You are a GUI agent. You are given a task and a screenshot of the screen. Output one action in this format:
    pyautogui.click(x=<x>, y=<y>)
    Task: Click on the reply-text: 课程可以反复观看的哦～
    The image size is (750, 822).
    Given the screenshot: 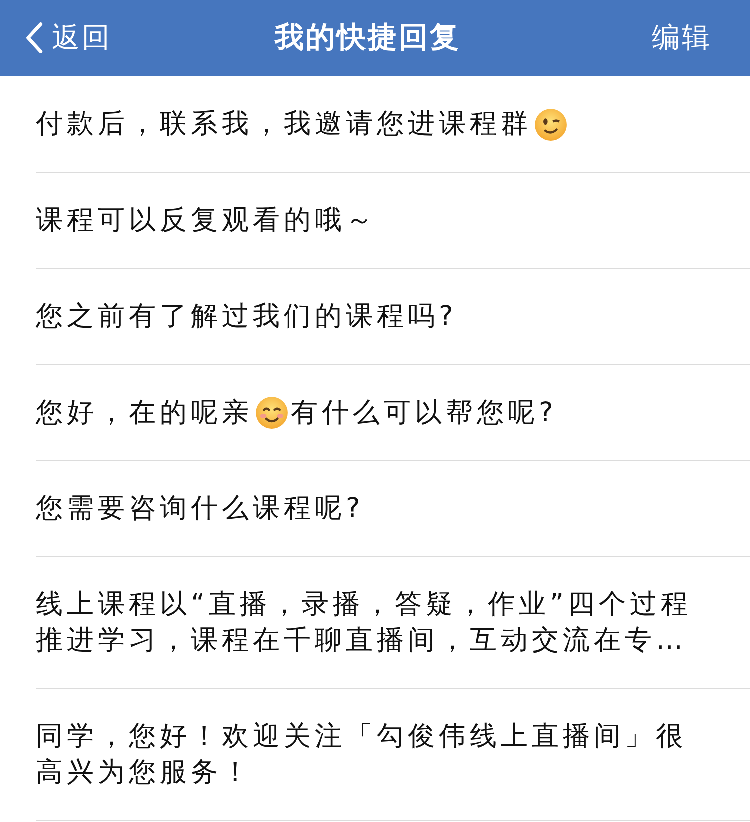 What is the action you would take?
    pyautogui.click(x=376, y=220)
    